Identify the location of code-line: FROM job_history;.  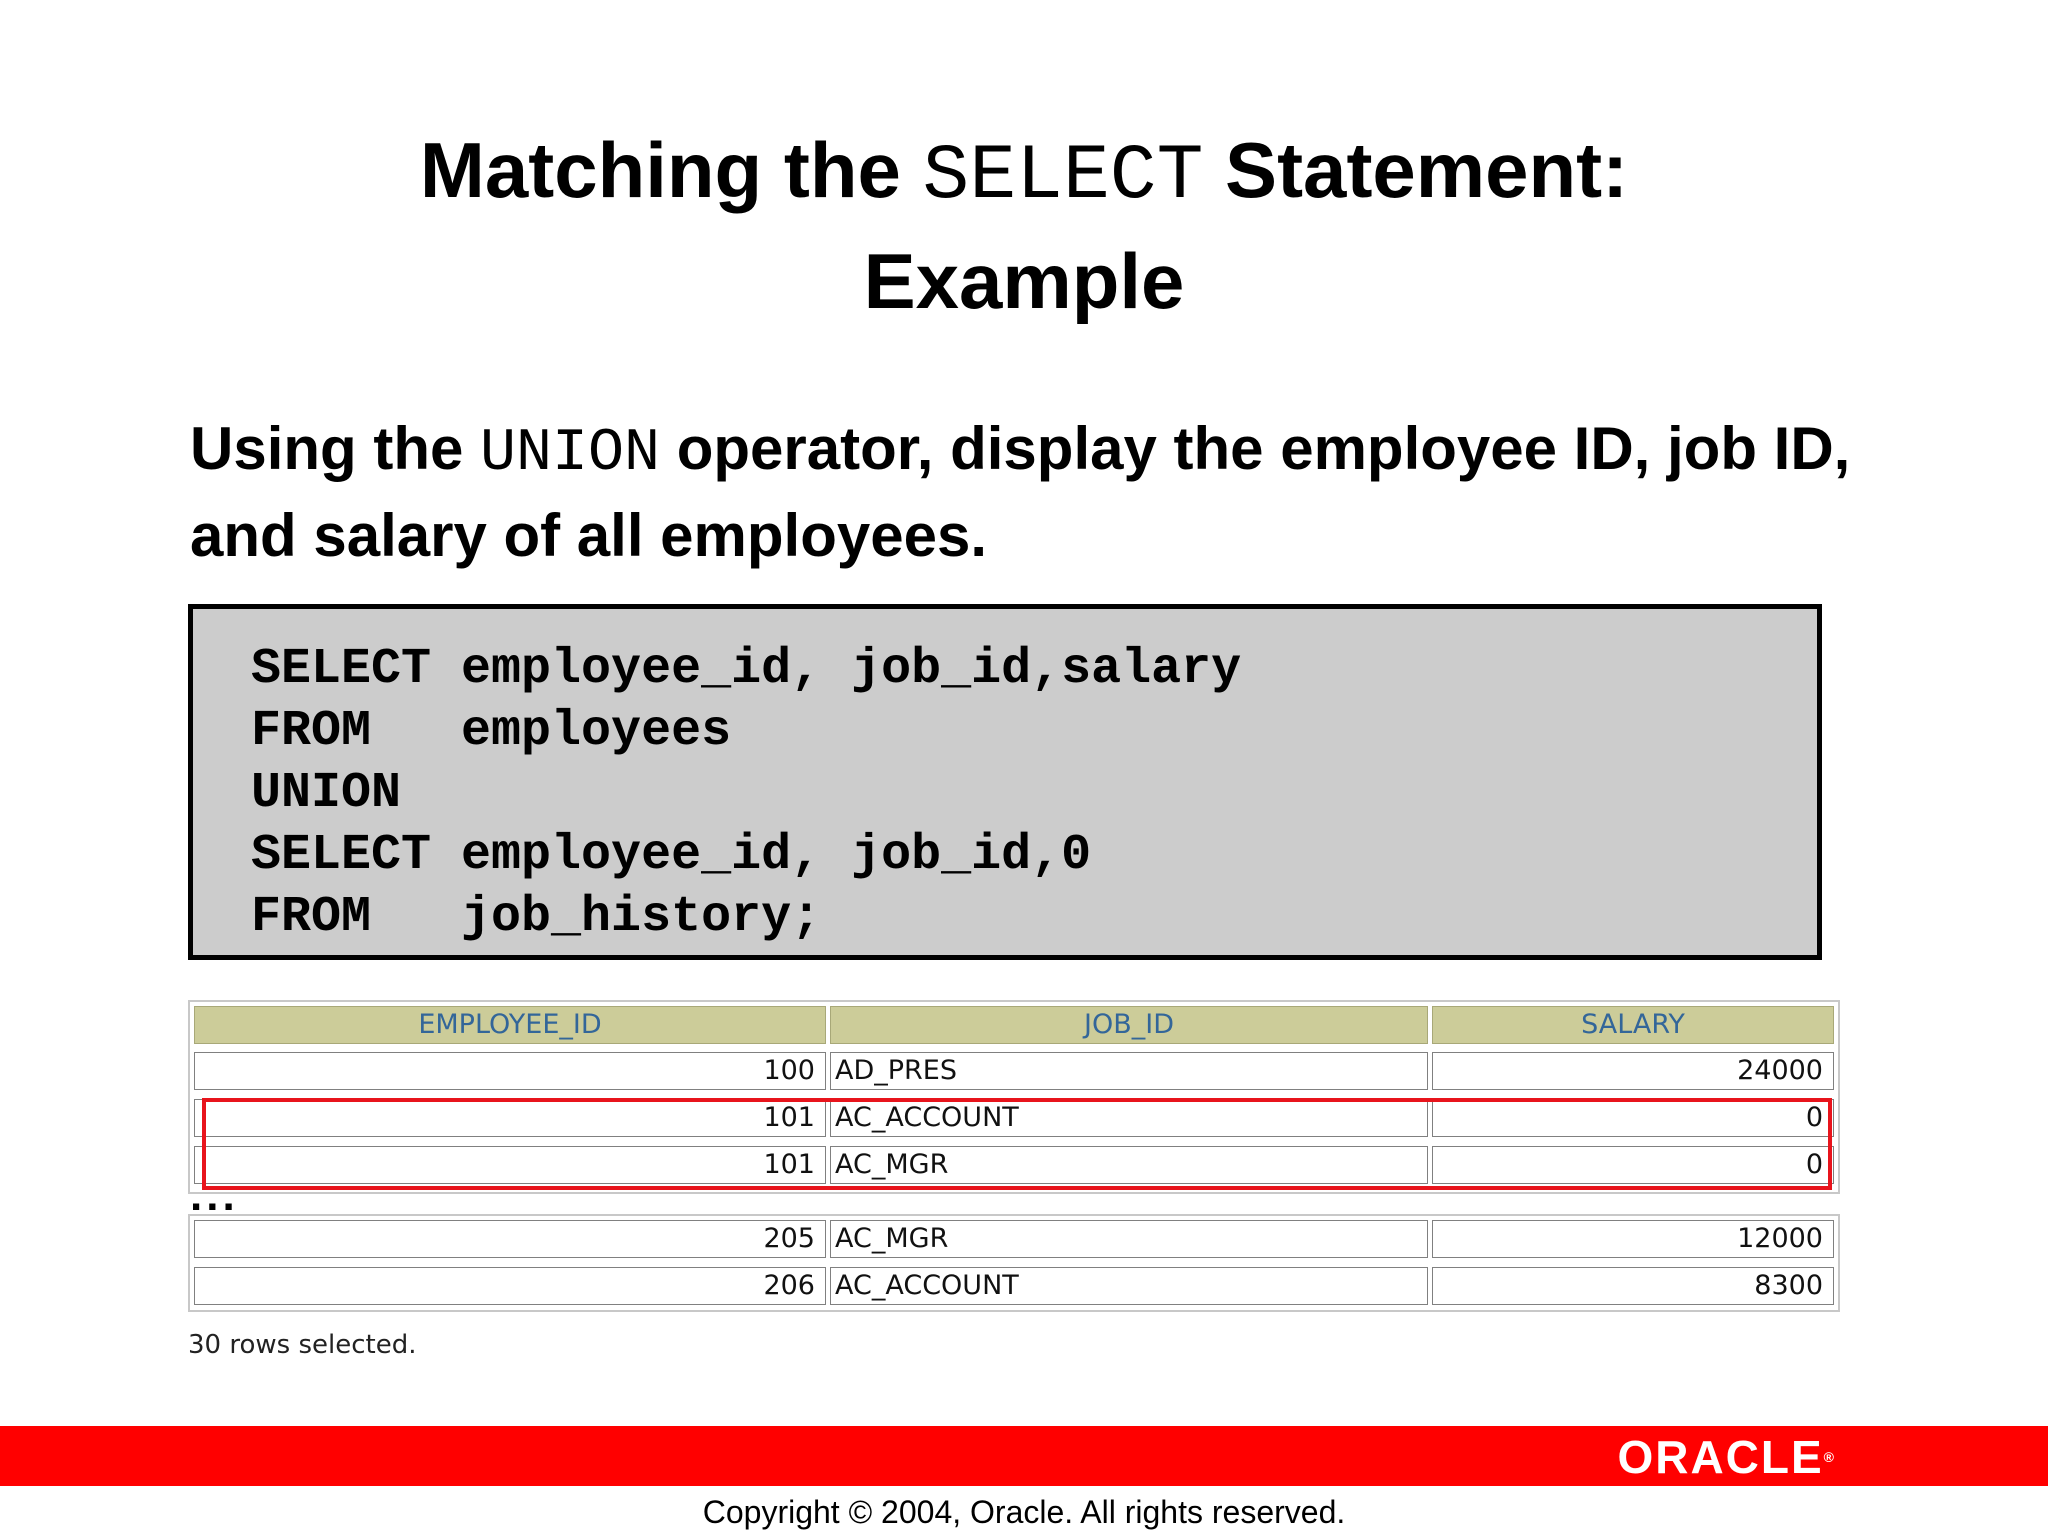
(536, 917).